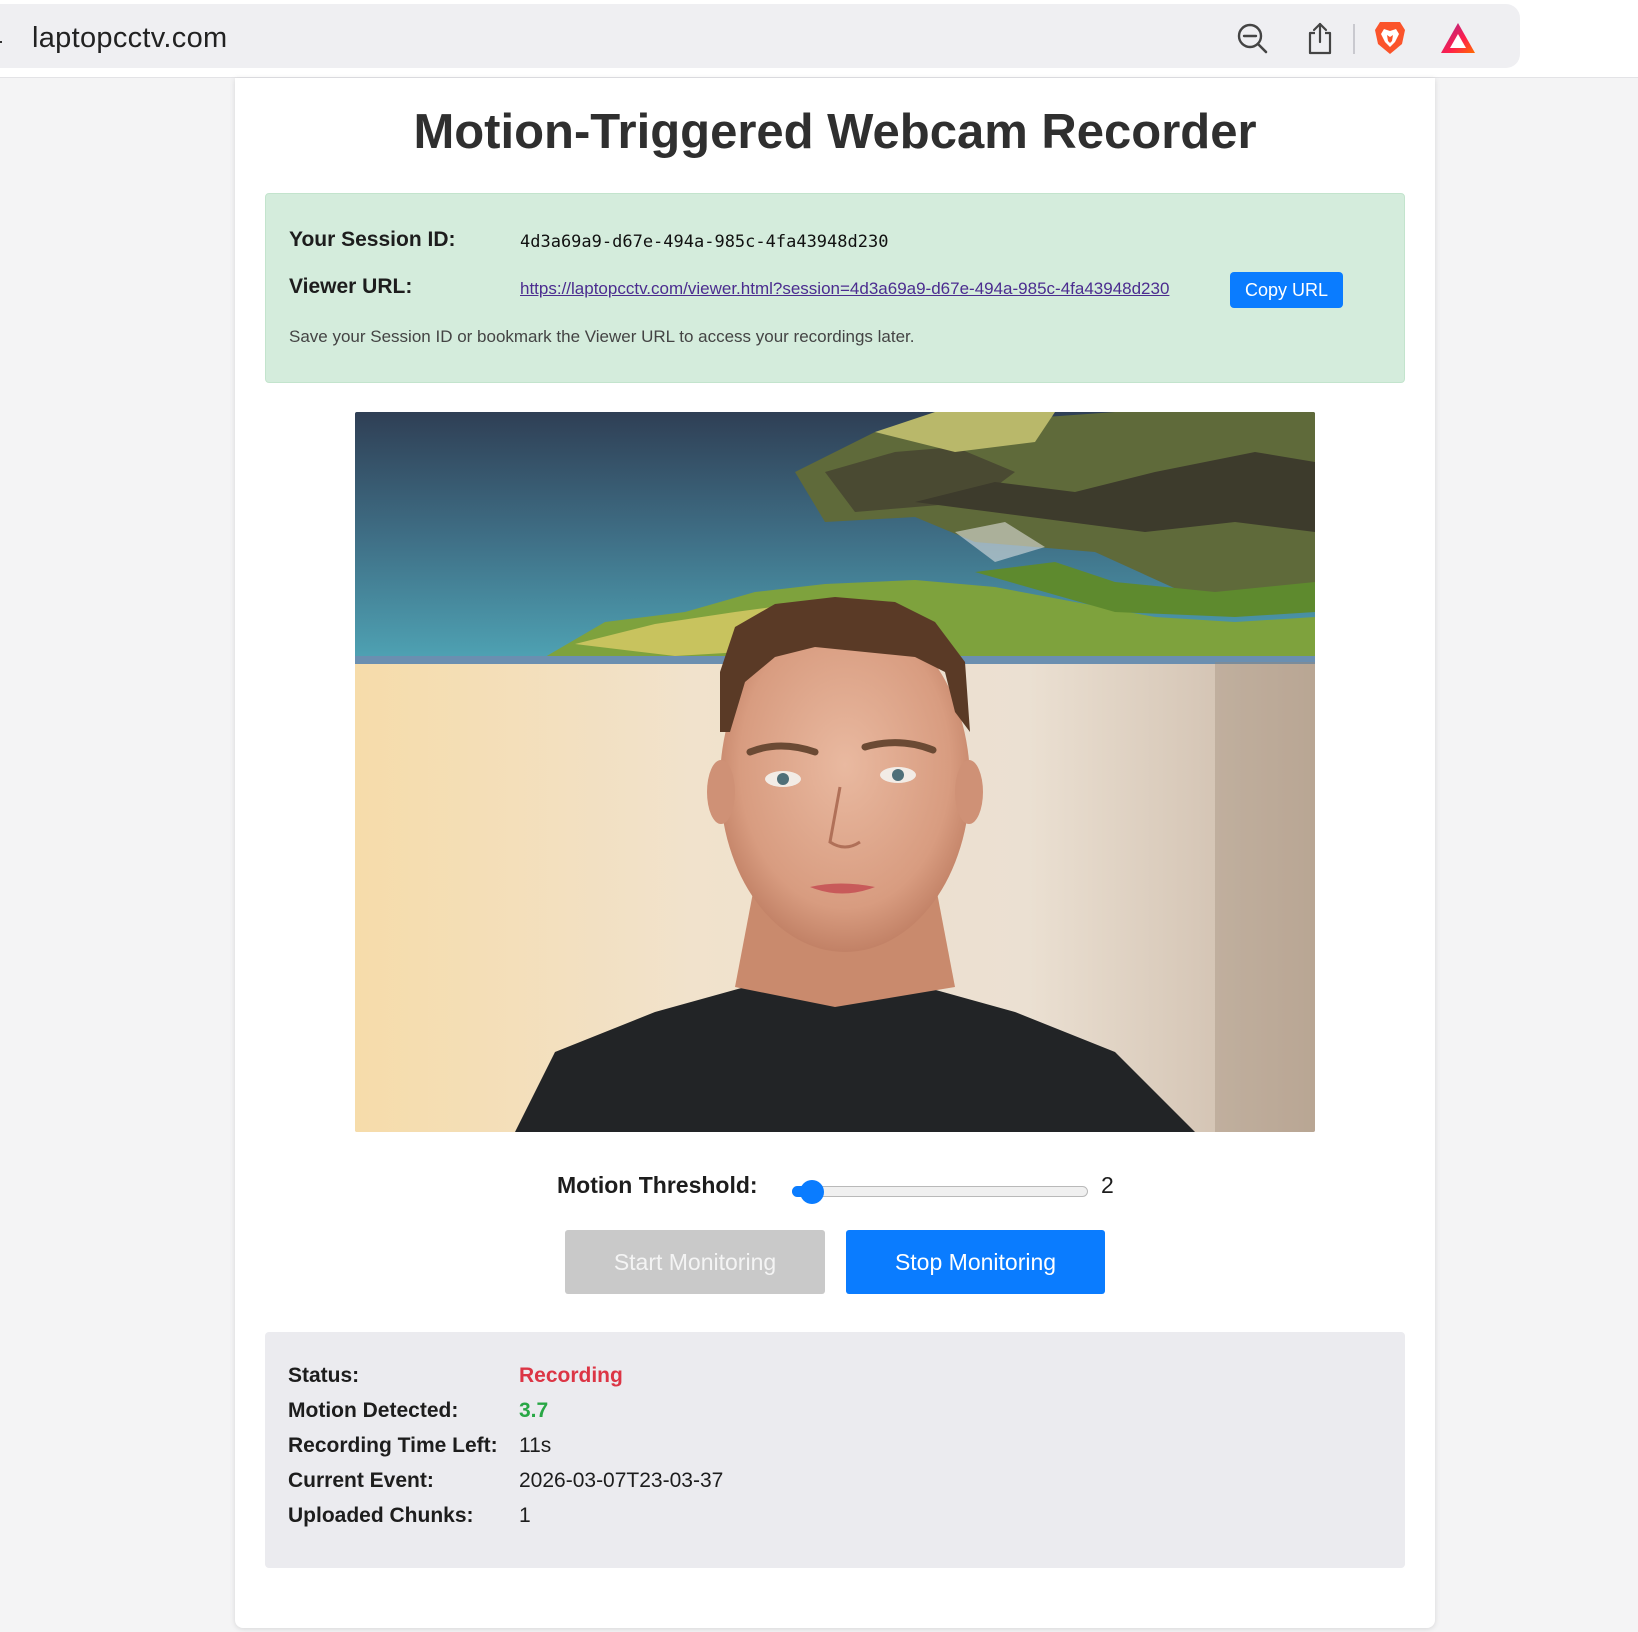  I want to click on zoom-out-icon, so click(1252, 38).